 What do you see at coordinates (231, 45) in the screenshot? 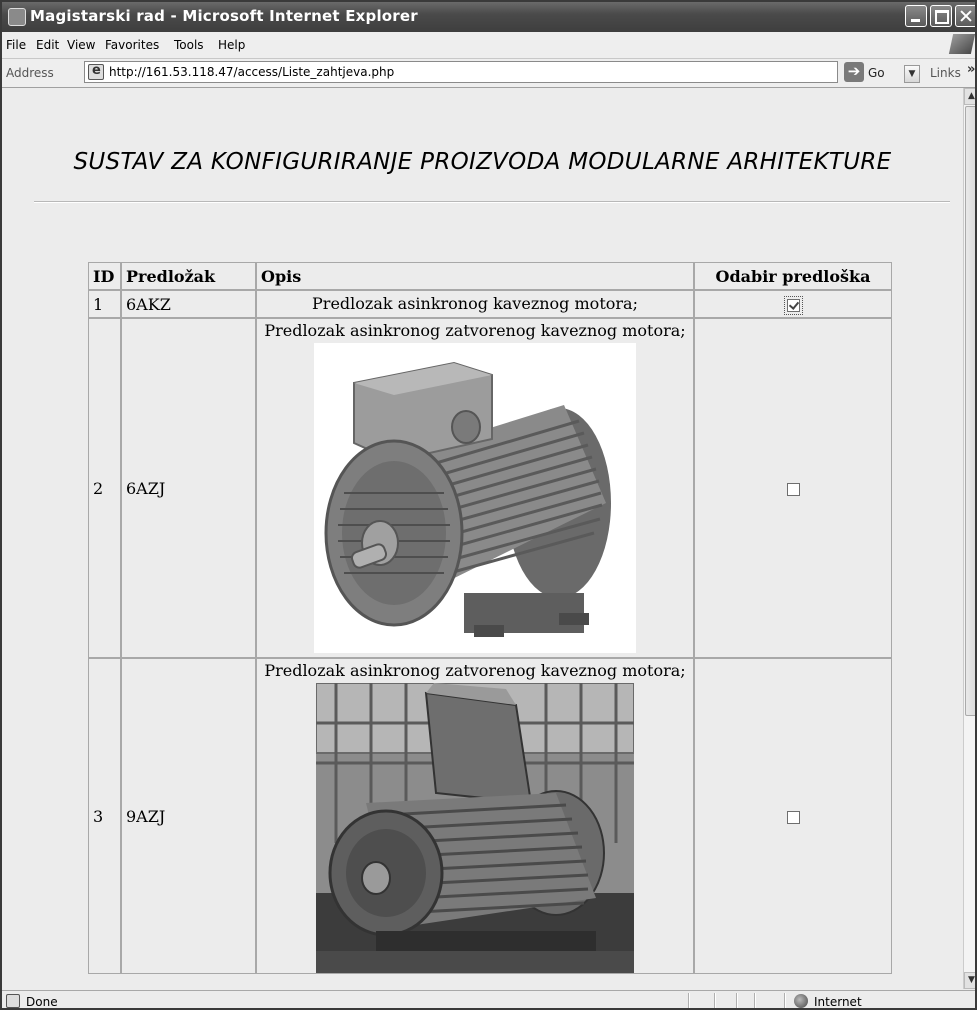
I see `menu-help: Help` at bounding box center [231, 45].